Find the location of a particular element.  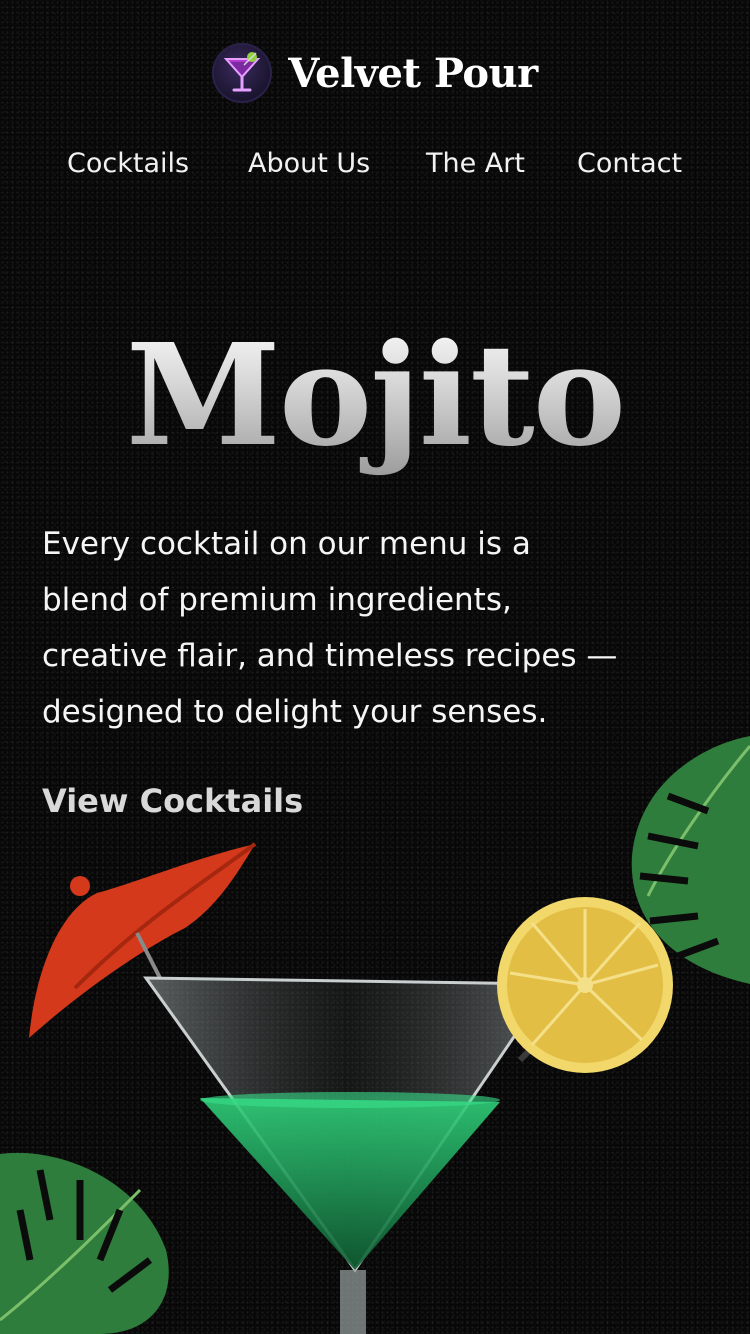

nav-item-cocktails: Cocktails is located at coordinates (128, 163).